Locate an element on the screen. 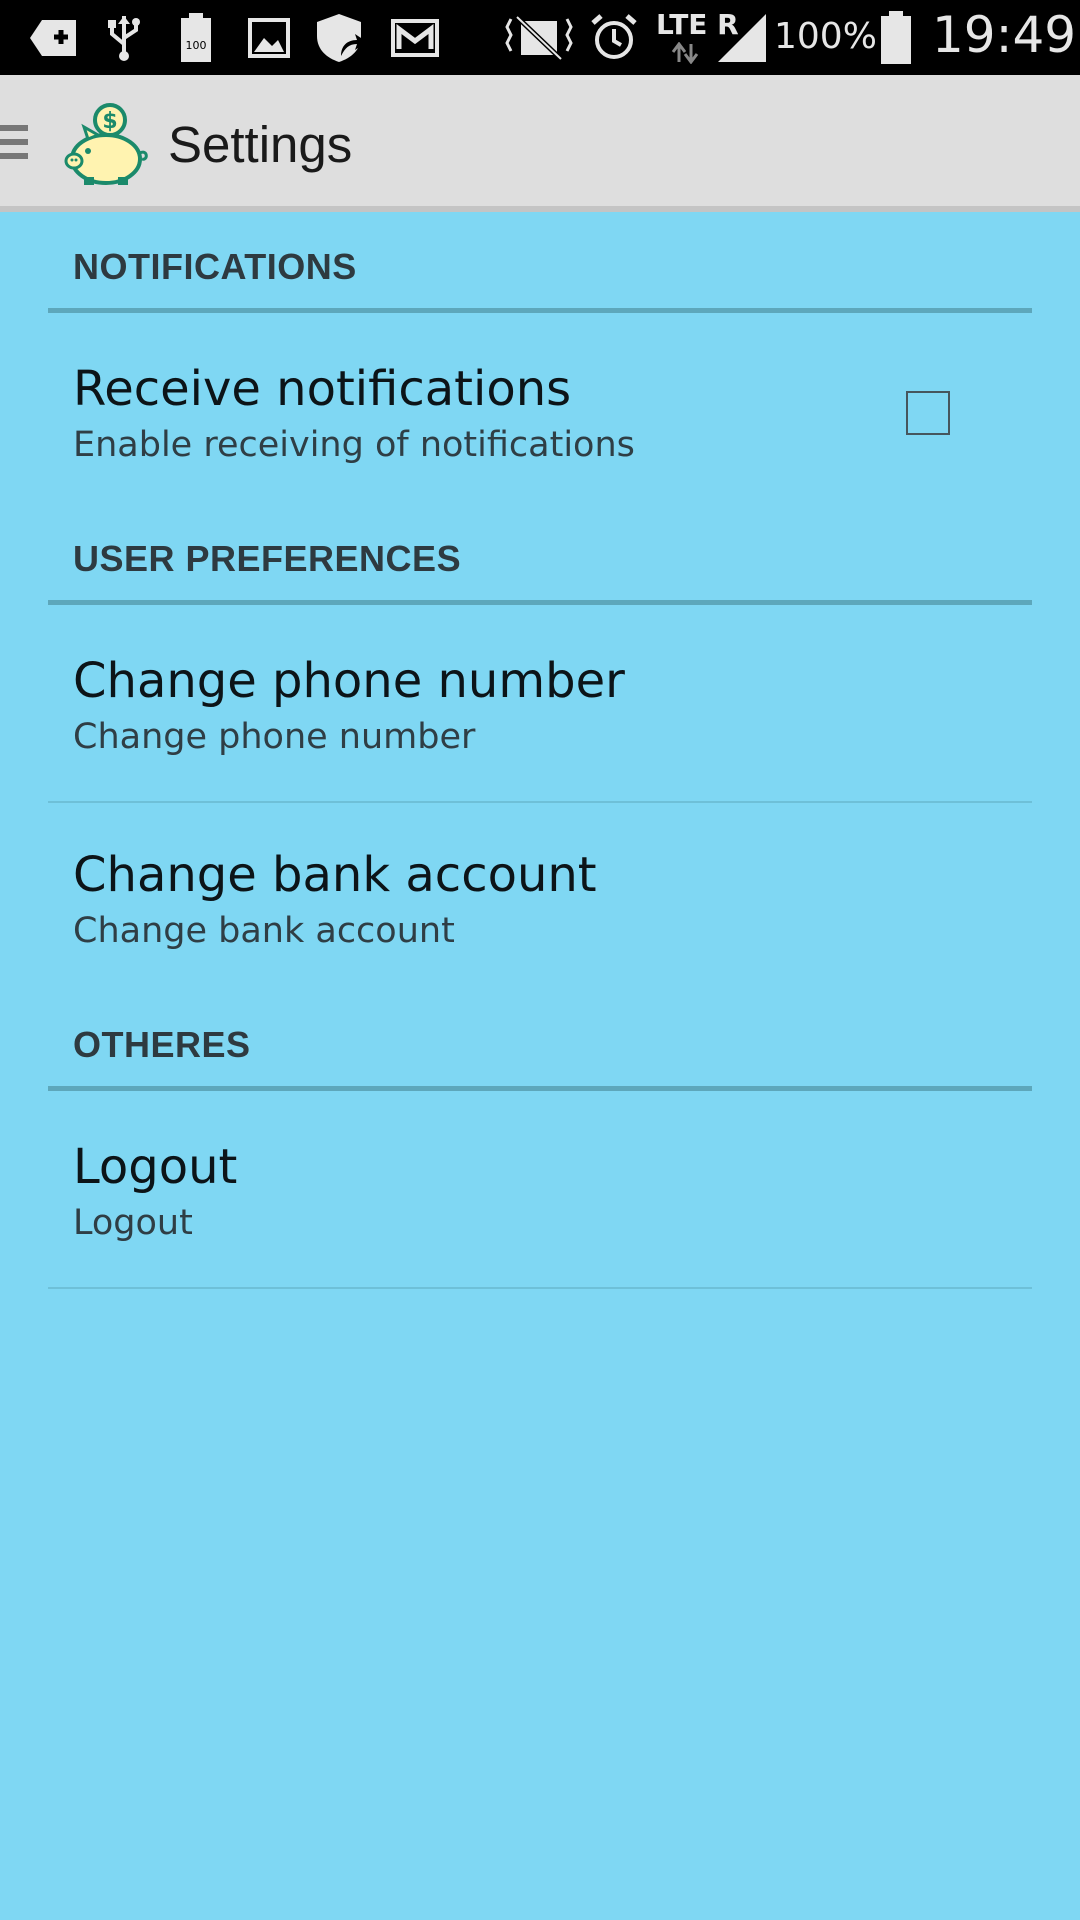  image-icon is located at coordinates (269, 38).